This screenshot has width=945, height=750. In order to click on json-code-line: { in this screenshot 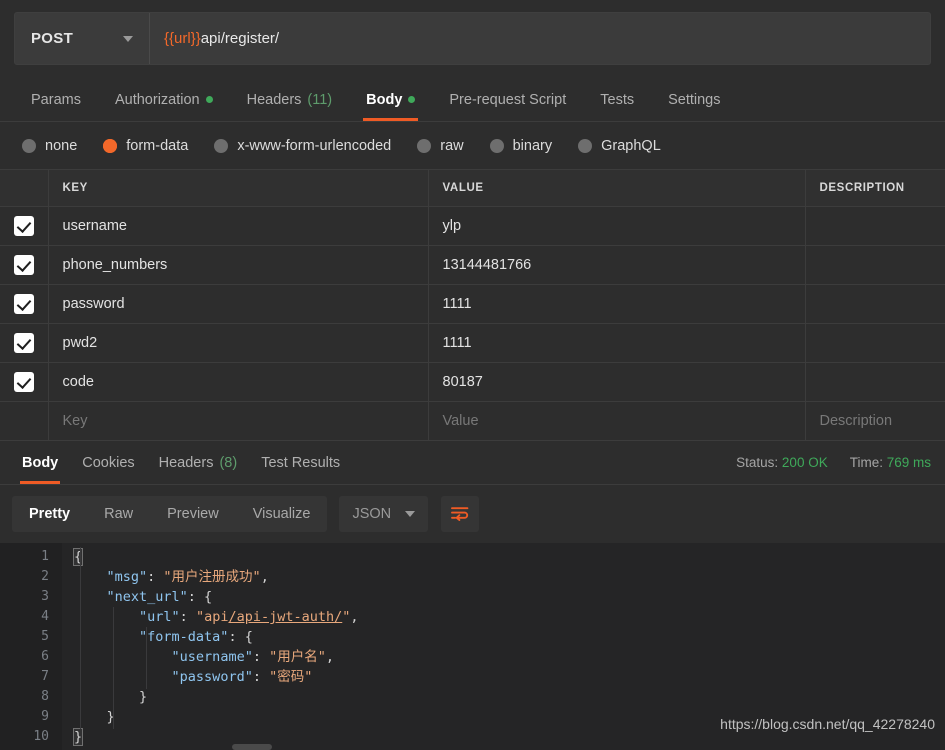, I will do `click(503, 557)`.